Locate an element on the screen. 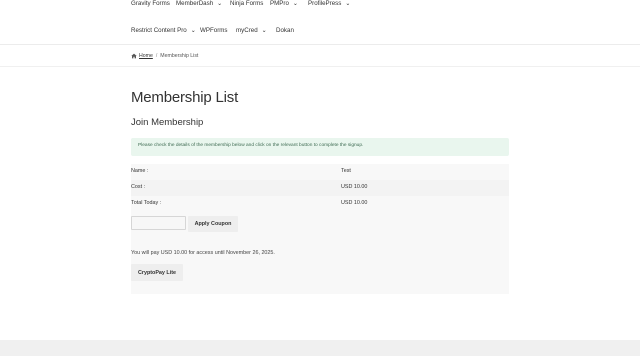 Image resolution: width=640 pixels, height=356 pixels. nav-item-label: Restrict Content Pro is located at coordinates (159, 30).